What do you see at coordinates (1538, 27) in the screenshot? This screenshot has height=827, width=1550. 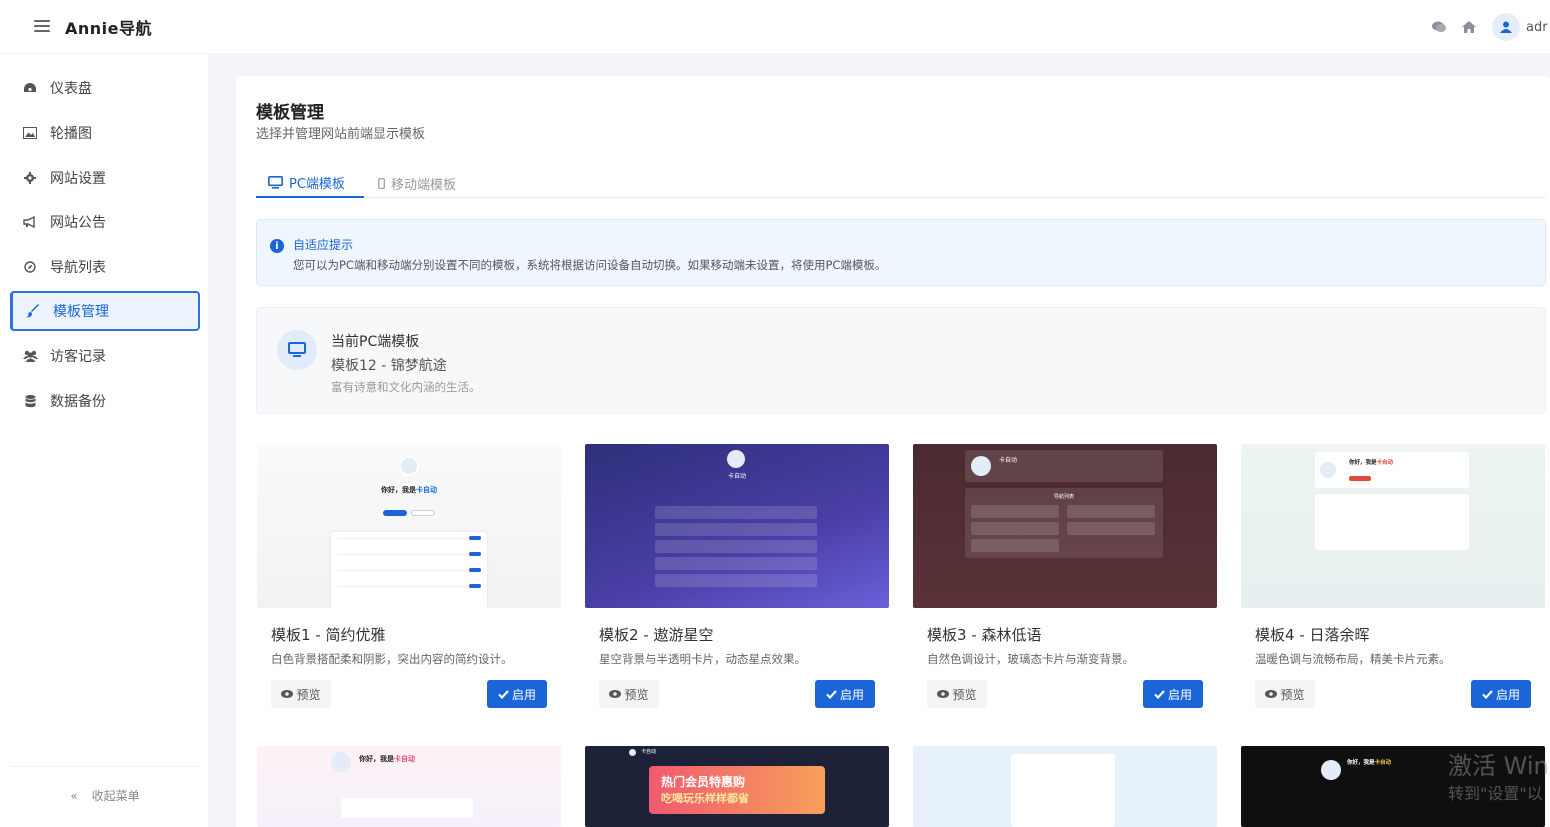 I see `user-name: adr` at bounding box center [1538, 27].